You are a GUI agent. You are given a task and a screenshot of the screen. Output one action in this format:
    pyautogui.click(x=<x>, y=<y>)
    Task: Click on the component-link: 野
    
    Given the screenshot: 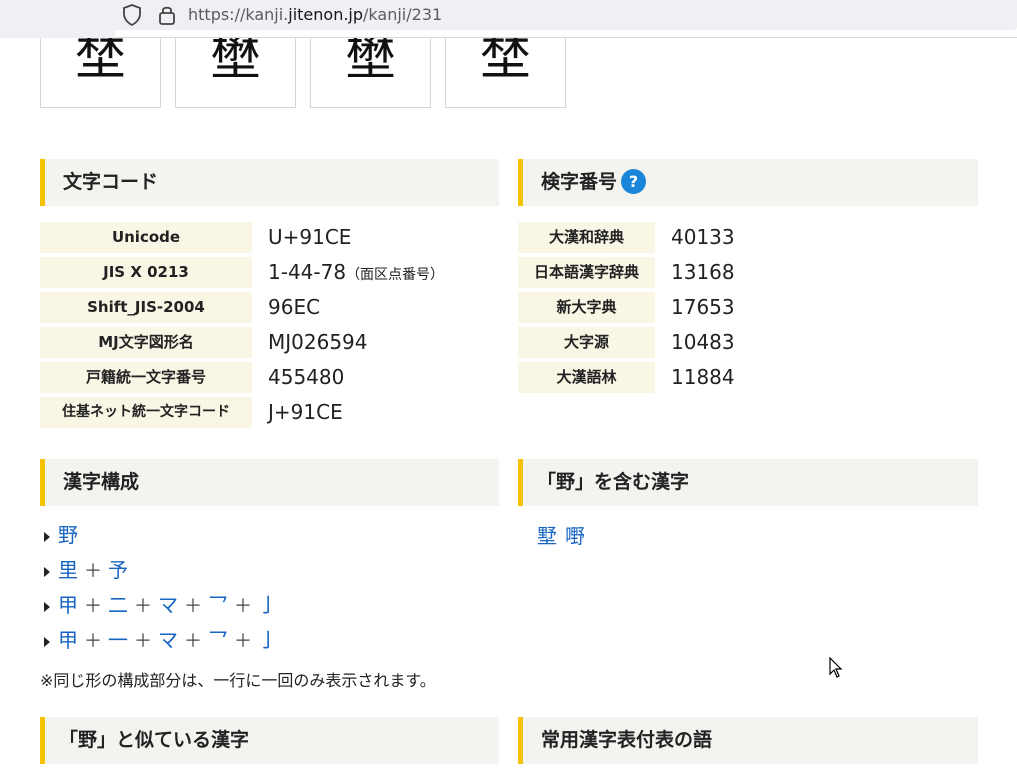 What is the action you would take?
    pyautogui.click(x=68, y=535)
    